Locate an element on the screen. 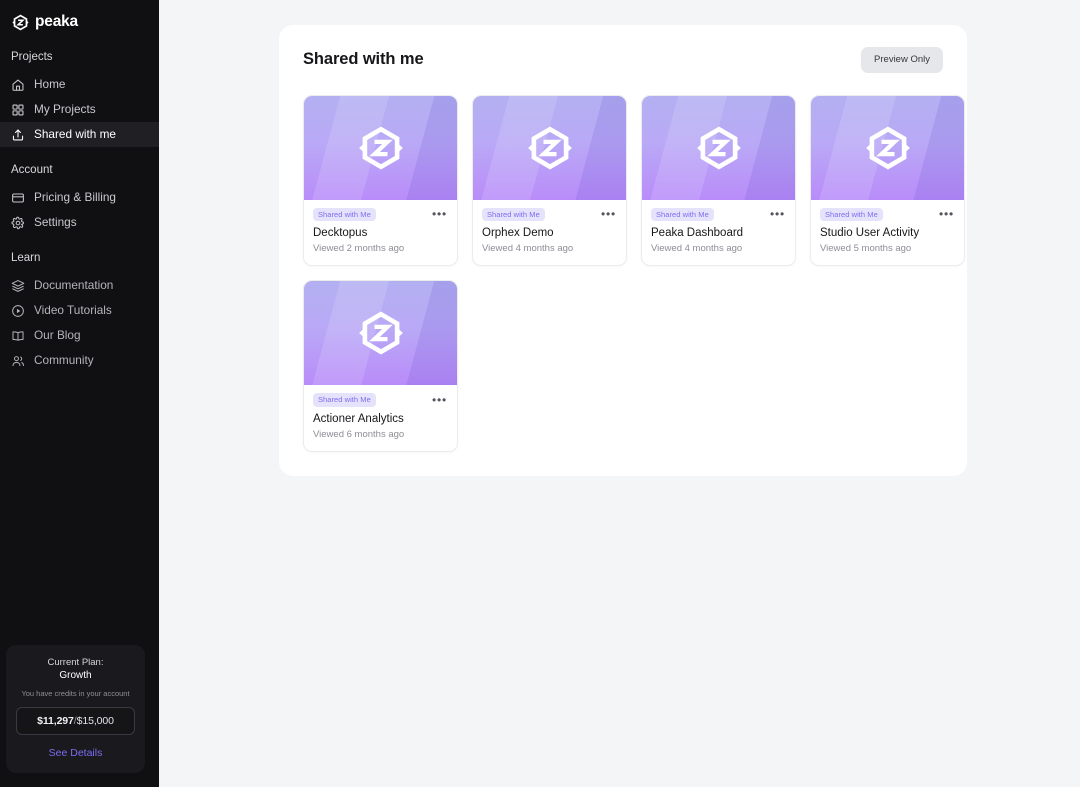 This screenshot has width=1080, height=787. sidebar-item-home: Home is located at coordinates (79, 84).